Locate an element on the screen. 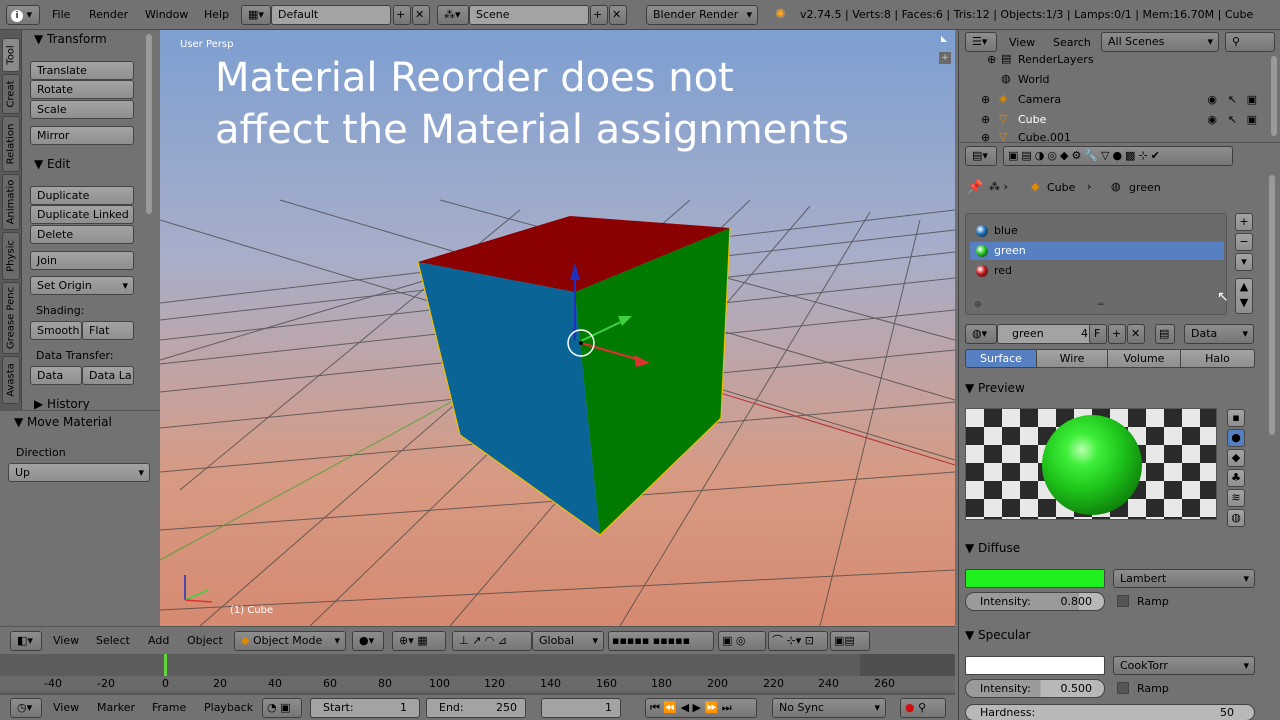 This screenshot has height=720, width=1280. duplicate-button: Duplicate is located at coordinates (82, 195).